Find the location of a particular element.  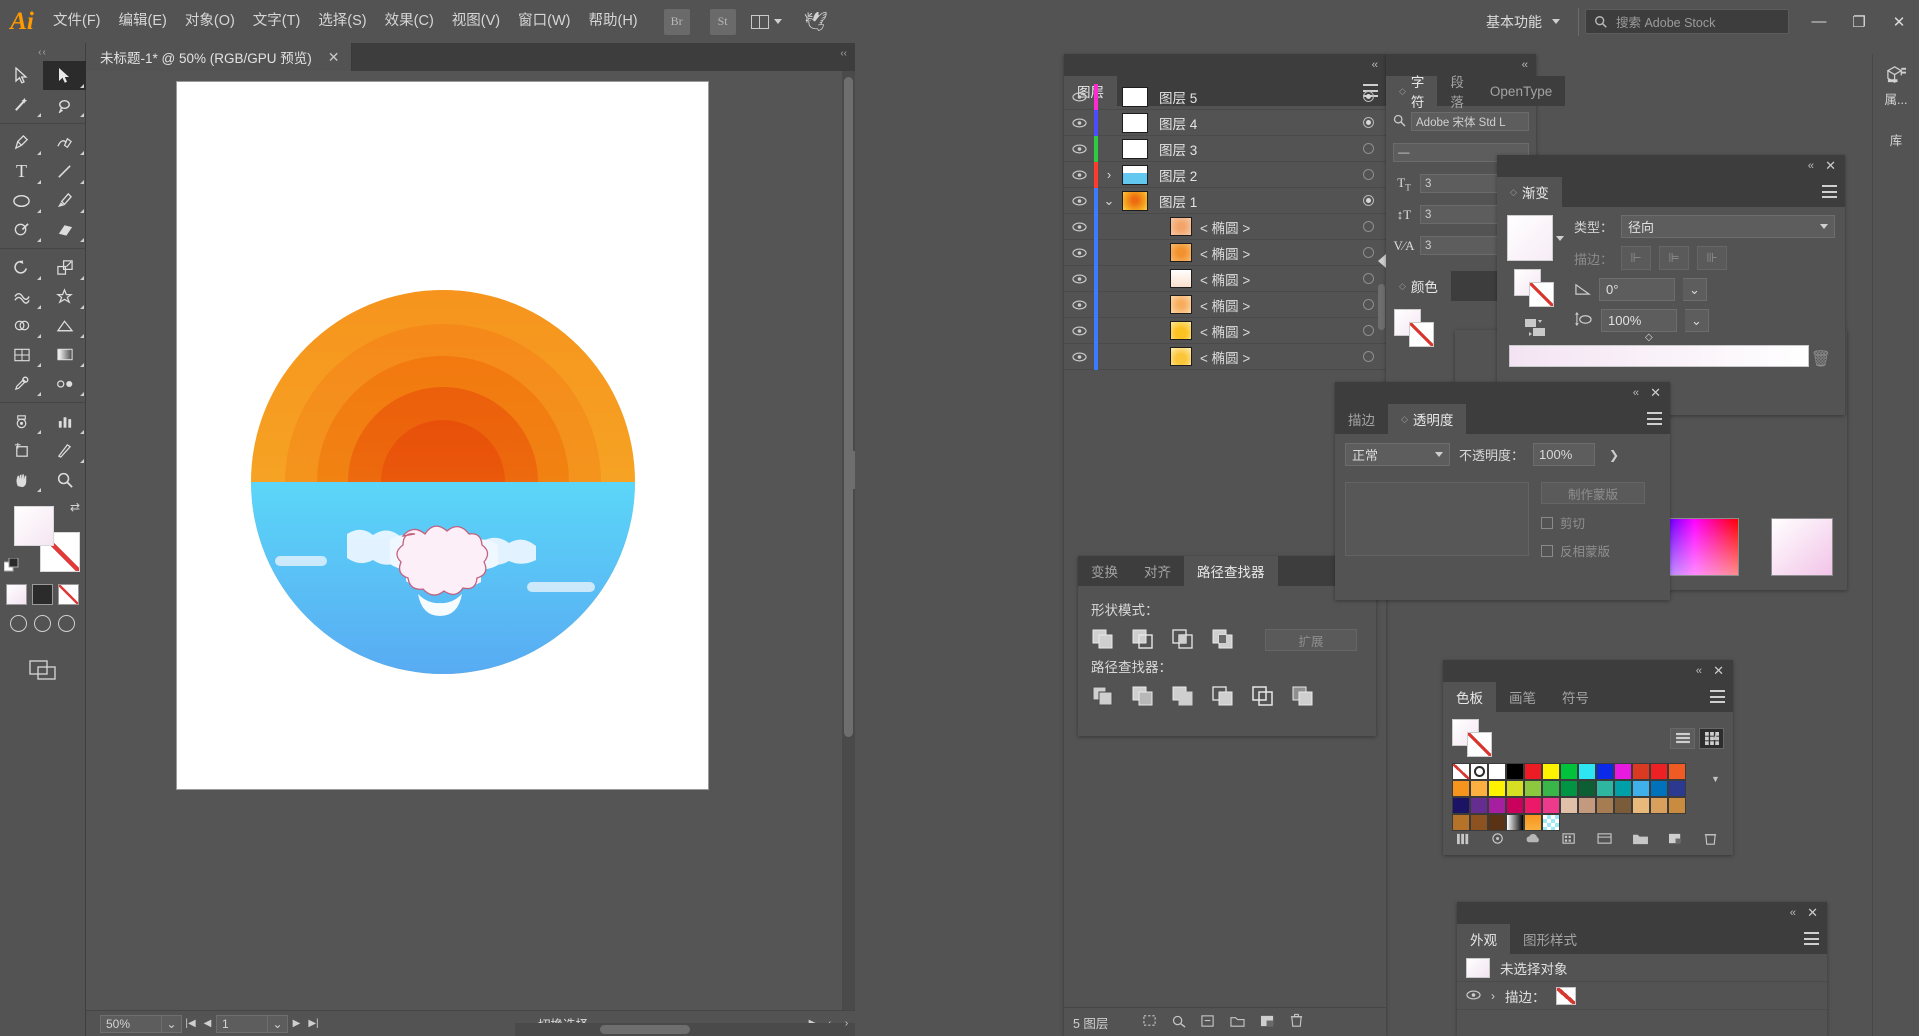

table-row: 图层 5 is located at coordinates (1225, 97).